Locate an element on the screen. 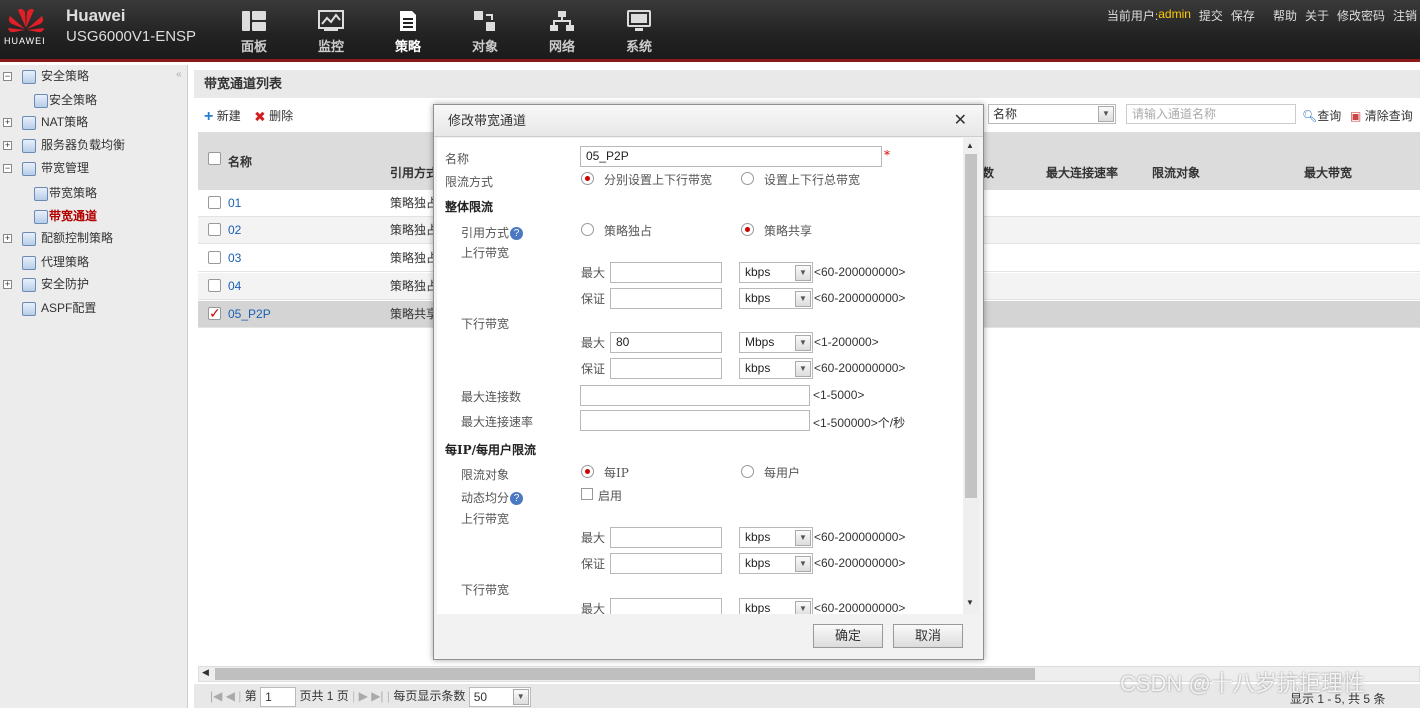 The width and height of the screenshot is (1420, 708). sidebar-item-quota-policy: 配额控制策略 is located at coordinates (67, 238).